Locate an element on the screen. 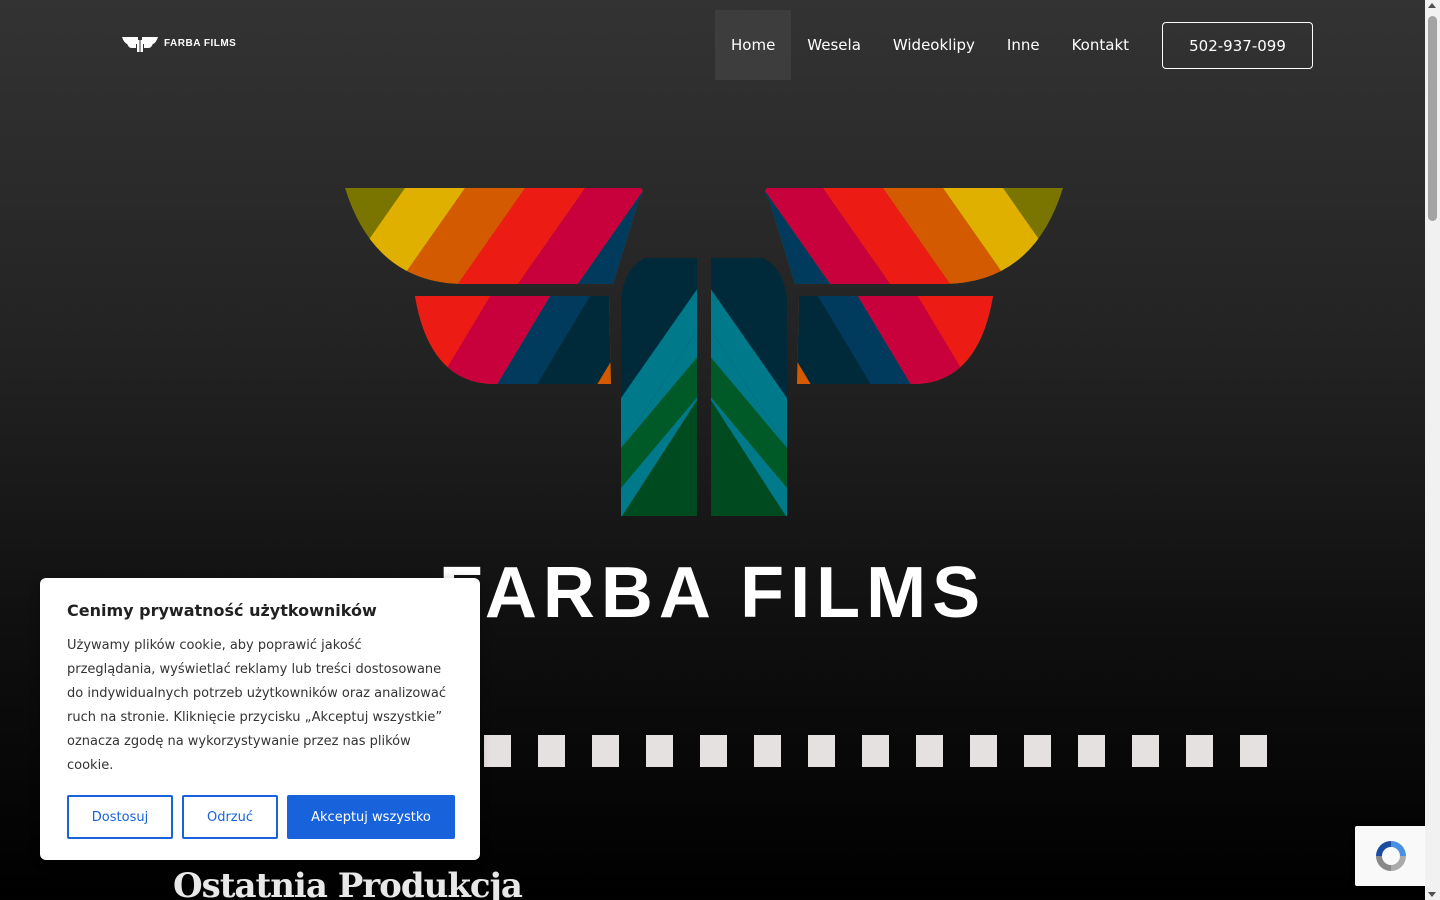  cookie-customize-button: Dostosuj is located at coordinates (120, 817).